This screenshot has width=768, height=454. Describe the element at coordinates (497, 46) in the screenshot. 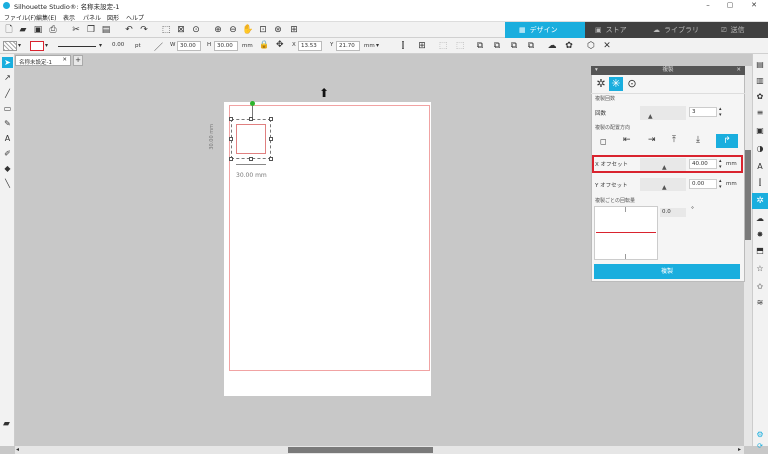

I see `send-to-back-icon: ⧉` at that location.